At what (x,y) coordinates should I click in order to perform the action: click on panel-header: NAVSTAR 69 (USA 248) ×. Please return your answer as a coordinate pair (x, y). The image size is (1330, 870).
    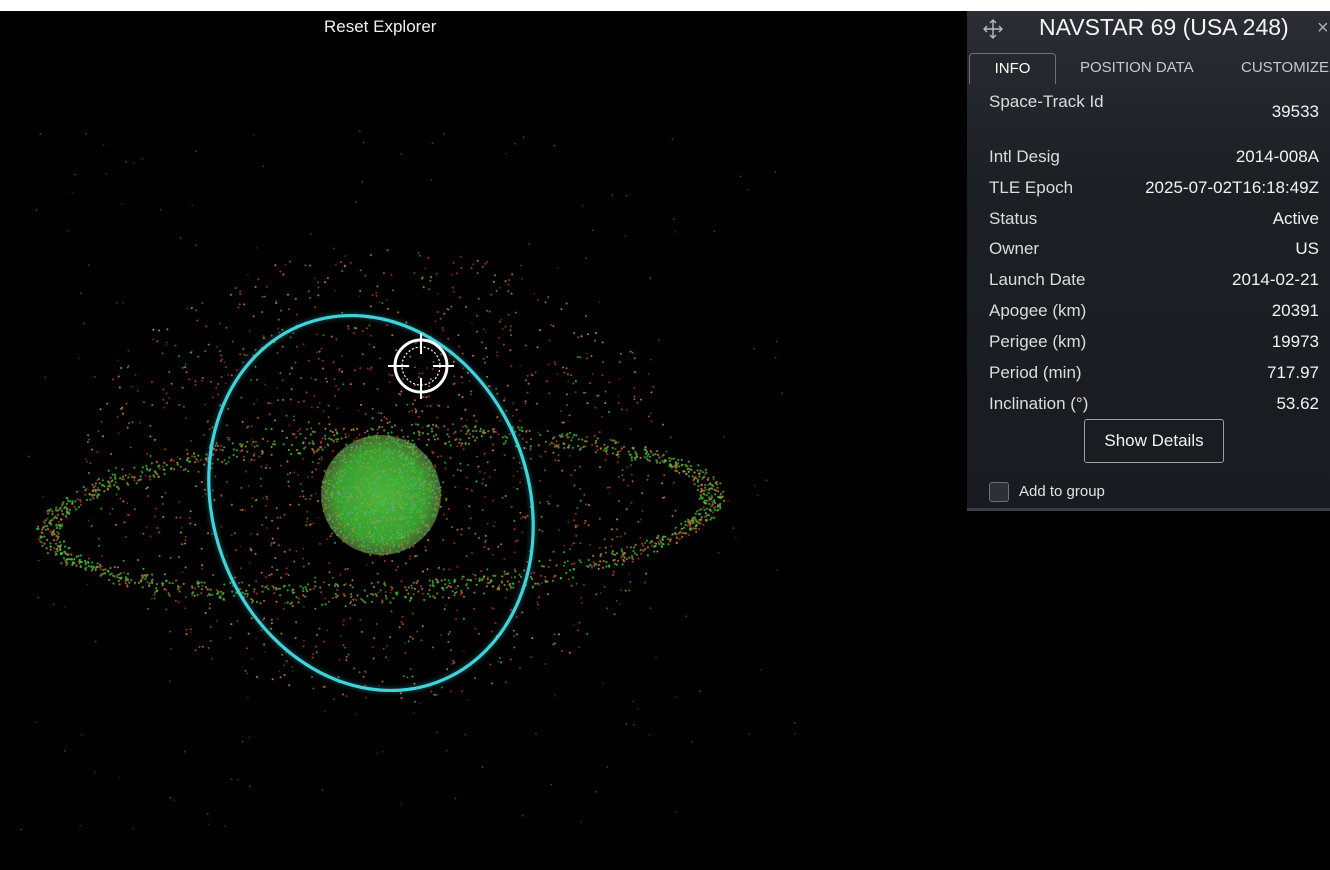
    Looking at the image, I should click on (1148, 32).